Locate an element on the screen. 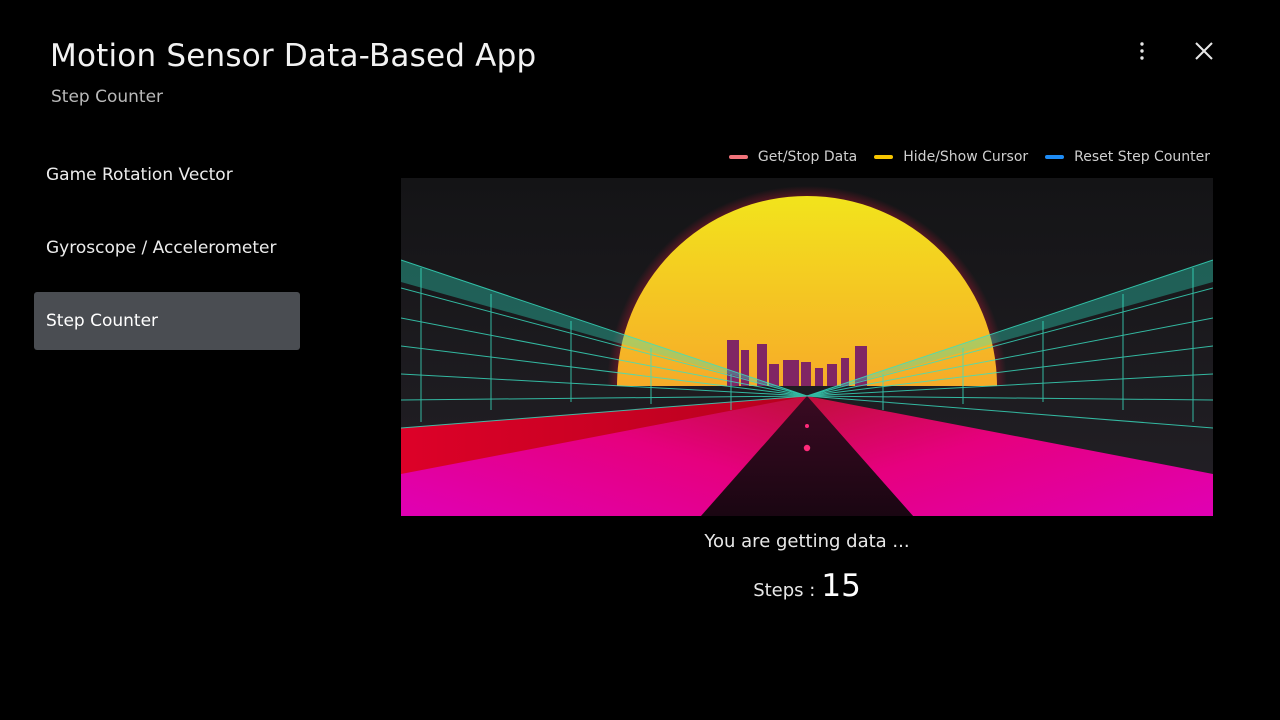 Image resolution: width=1280 pixels, height=720 pixels. sidebar-item-game-rotation-vector: Game Rotation Vector is located at coordinates (167, 175).